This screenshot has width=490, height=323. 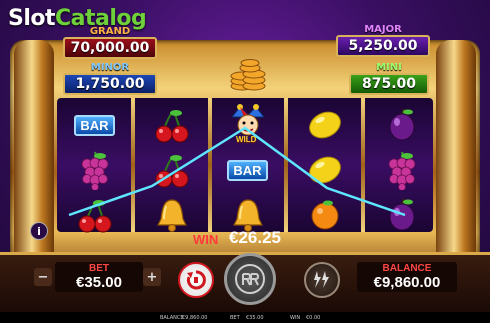 I want to click on turbo-button, so click(x=322, y=280).